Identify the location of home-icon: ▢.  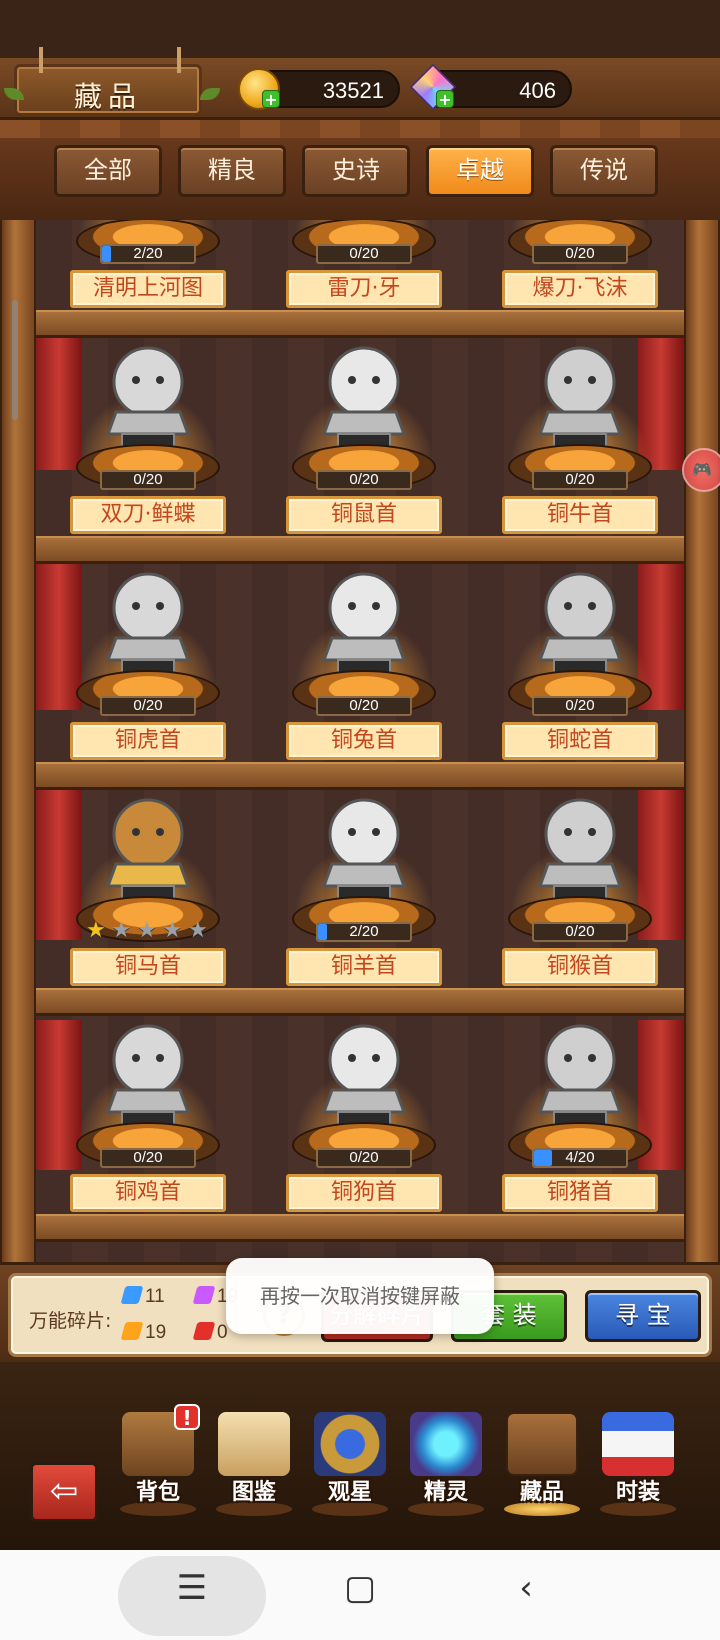
(360, 1588).